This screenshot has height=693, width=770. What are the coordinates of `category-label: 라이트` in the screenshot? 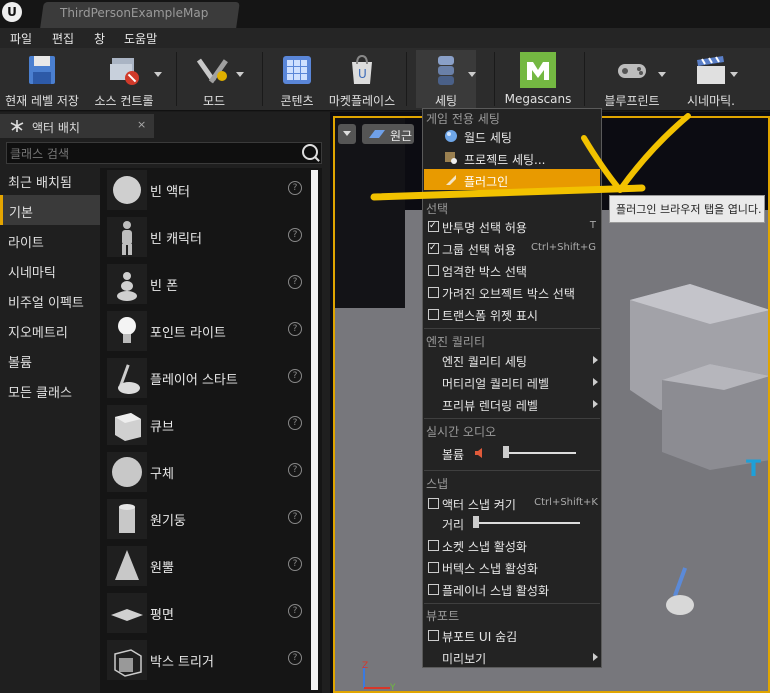 It's located at (26, 243).